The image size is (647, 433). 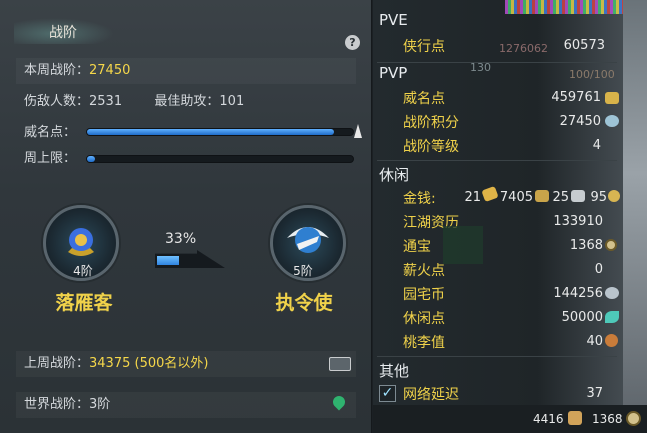 What do you see at coordinates (100, 404) in the screenshot?
I see `world-rank-value: 3阶` at bounding box center [100, 404].